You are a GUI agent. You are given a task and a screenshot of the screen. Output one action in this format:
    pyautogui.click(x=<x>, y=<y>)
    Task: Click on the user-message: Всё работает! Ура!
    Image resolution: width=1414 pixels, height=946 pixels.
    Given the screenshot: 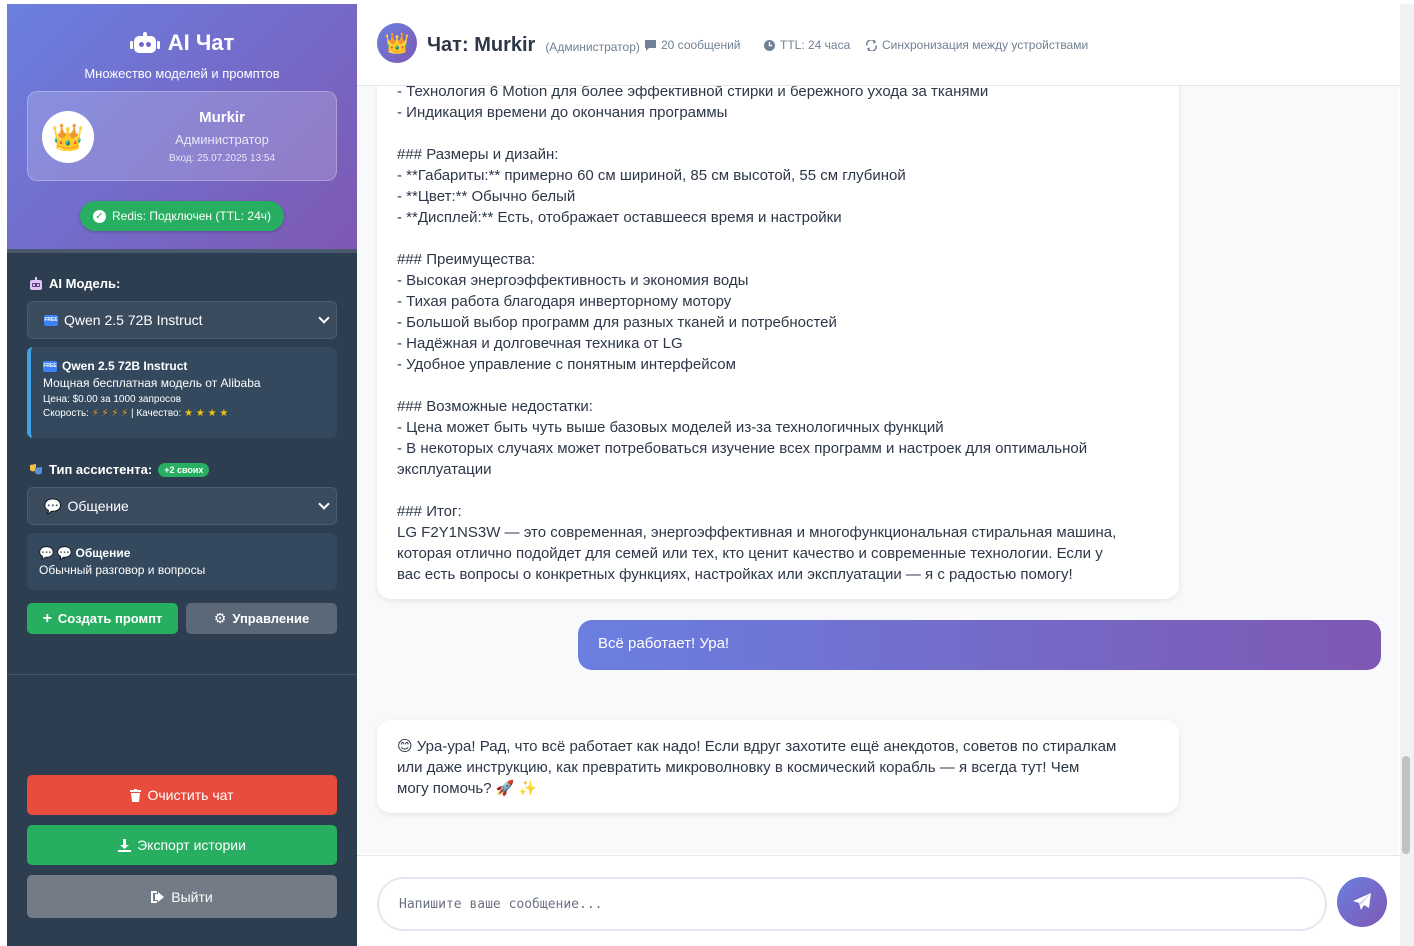 What is the action you would take?
    pyautogui.click(x=979, y=645)
    